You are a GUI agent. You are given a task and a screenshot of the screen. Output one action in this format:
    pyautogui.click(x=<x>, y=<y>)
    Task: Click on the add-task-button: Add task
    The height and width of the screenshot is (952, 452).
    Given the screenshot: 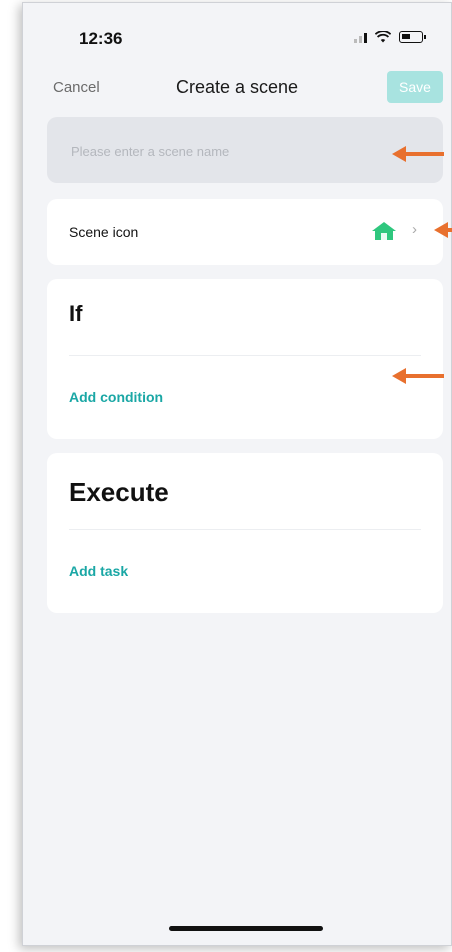 What is the action you would take?
    pyautogui.click(x=98, y=571)
    